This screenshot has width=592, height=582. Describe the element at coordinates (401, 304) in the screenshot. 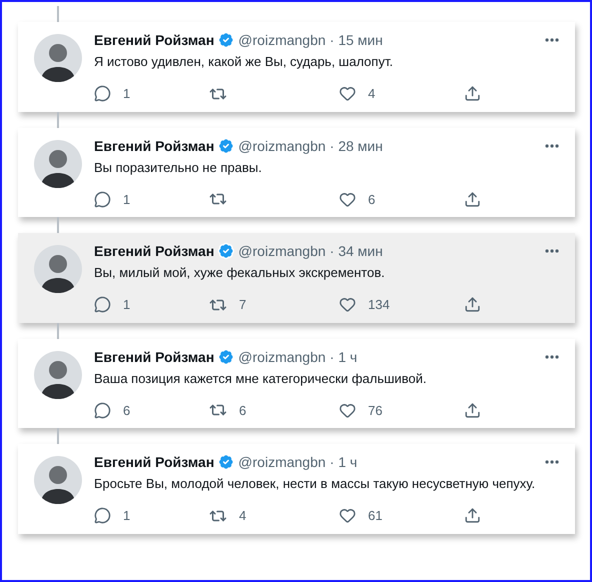

I see `like-button: 134` at that location.